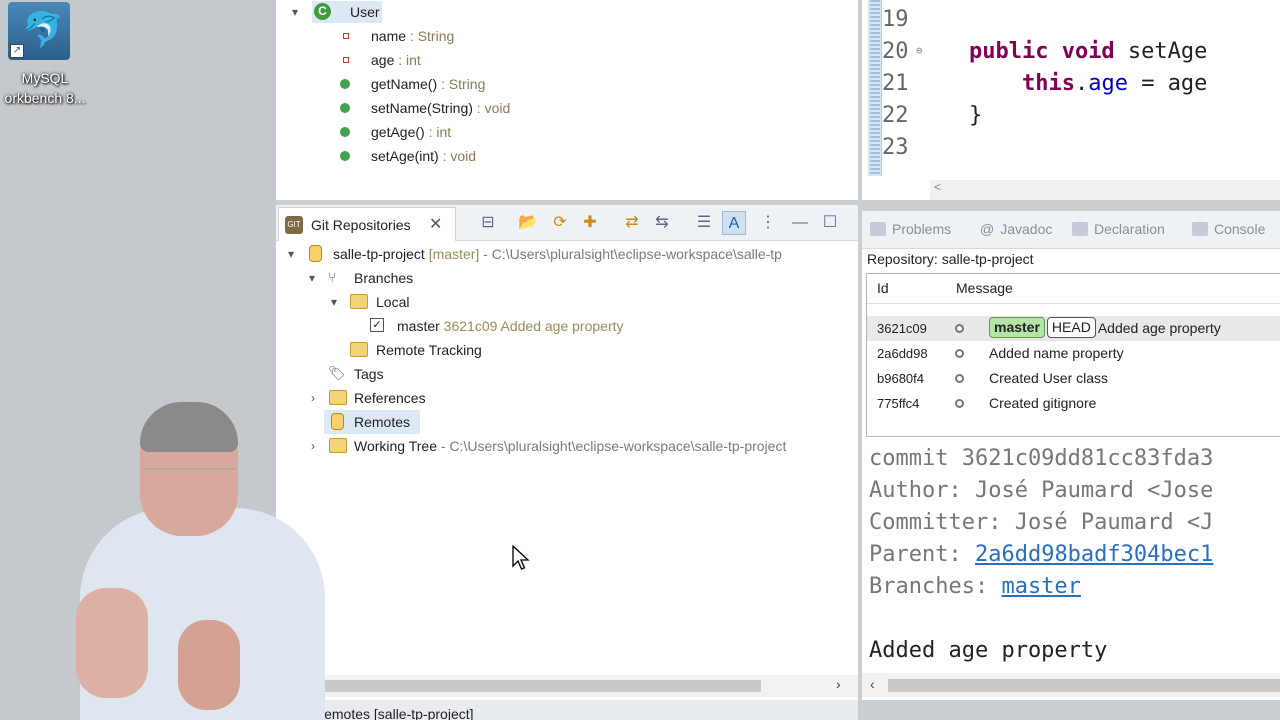 The width and height of the screenshot is (1280, 720). I want to click on member-type: : String, so click(430, 36).